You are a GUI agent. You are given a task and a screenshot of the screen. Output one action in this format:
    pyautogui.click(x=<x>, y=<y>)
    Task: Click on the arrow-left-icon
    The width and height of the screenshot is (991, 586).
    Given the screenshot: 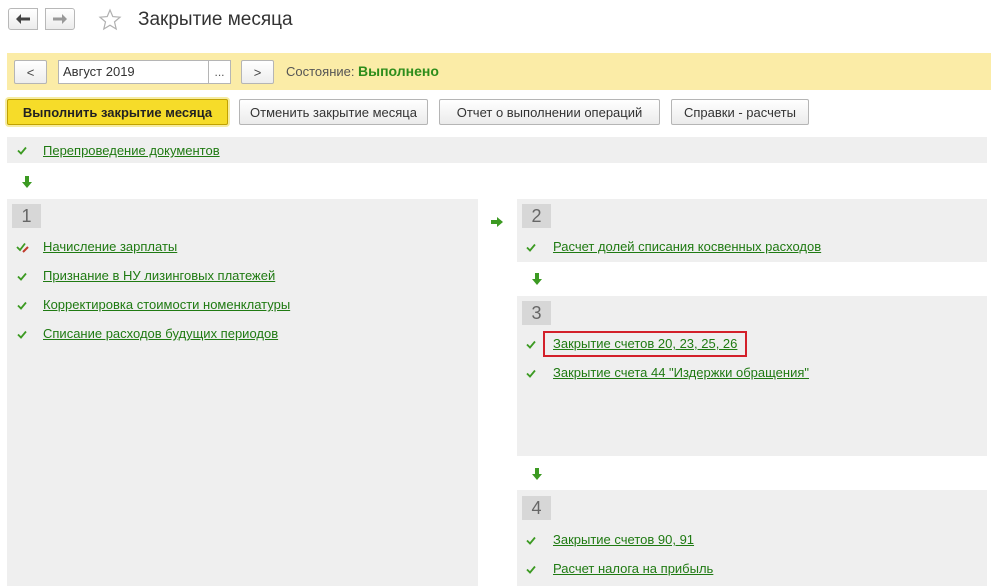 What is the action you would take?
    pyautogui.click(x=23, y=19)
    